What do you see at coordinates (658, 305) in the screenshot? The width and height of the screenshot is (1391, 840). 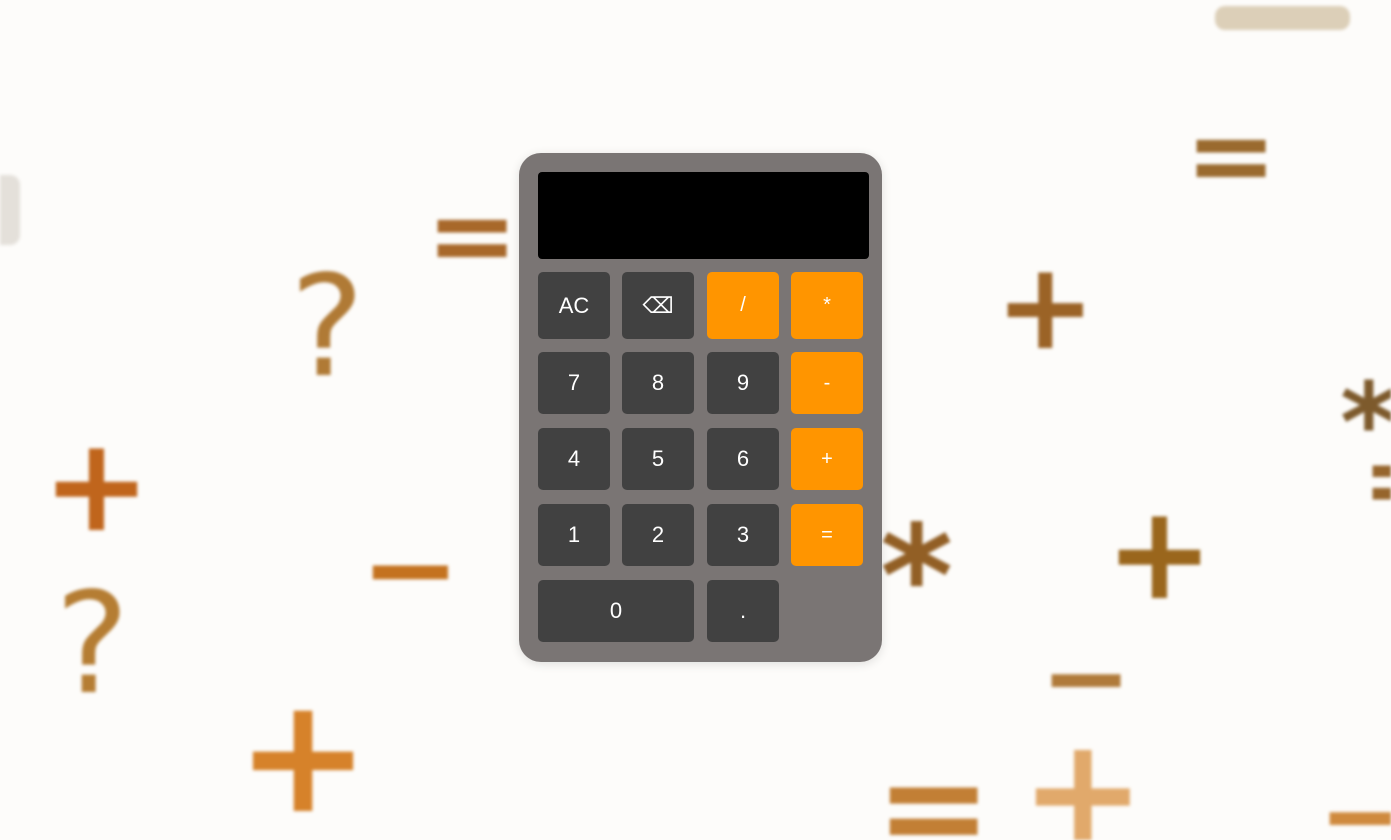 I see `backspace-button: ⌫` at bounding box center [658, 305].